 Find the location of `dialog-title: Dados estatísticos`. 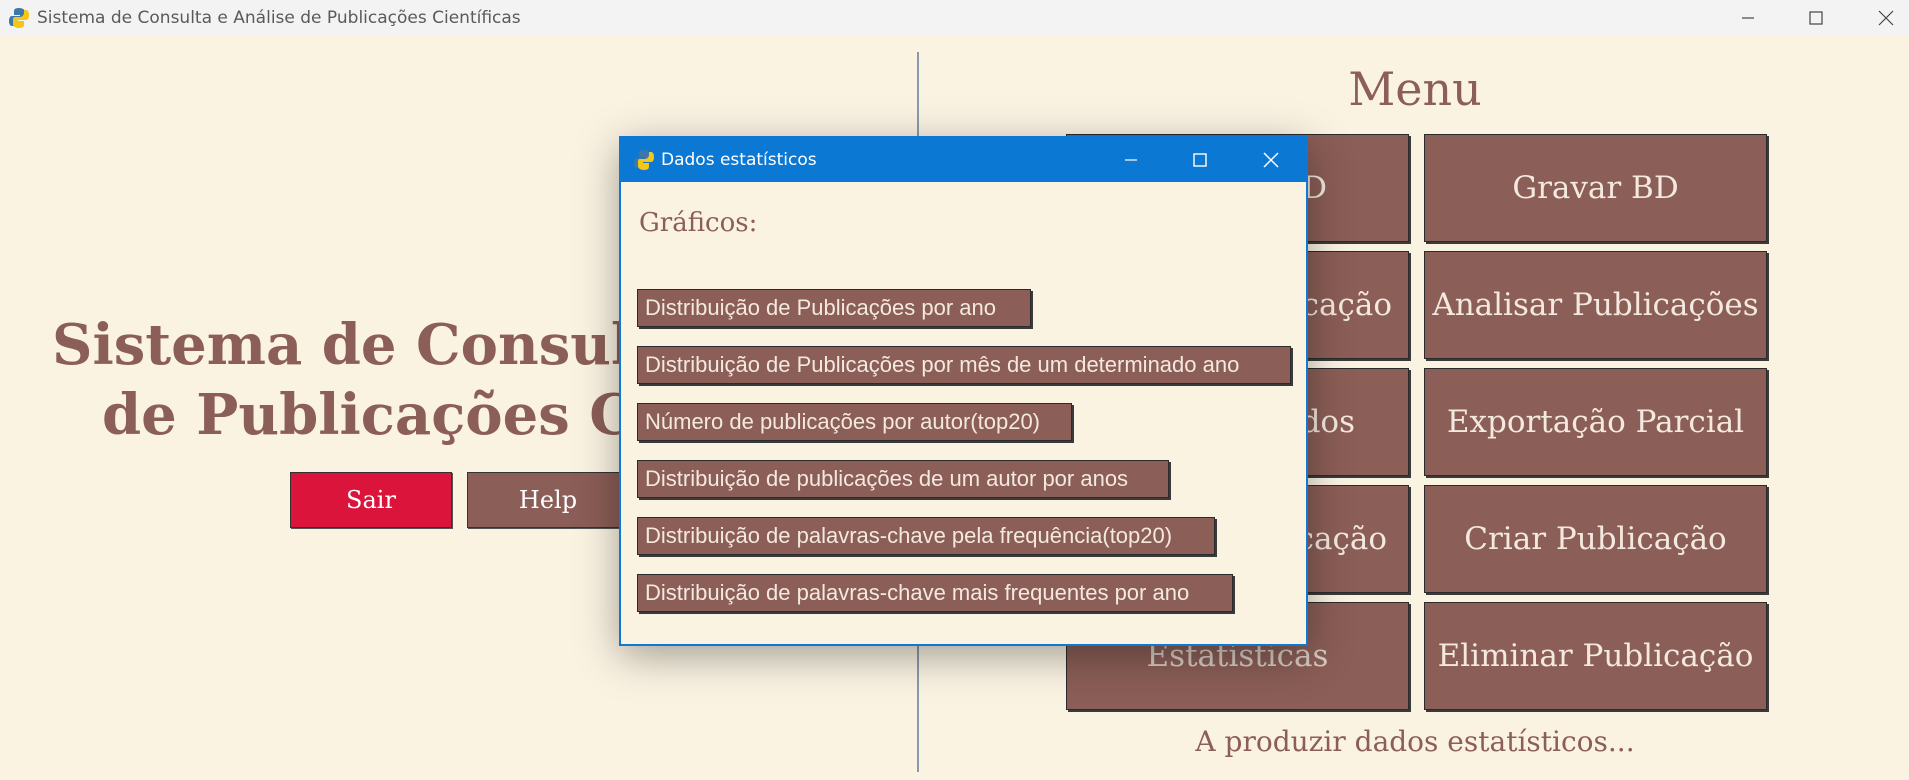

dialog-title: Dados estatísticos is located at coordinates (739, 160).